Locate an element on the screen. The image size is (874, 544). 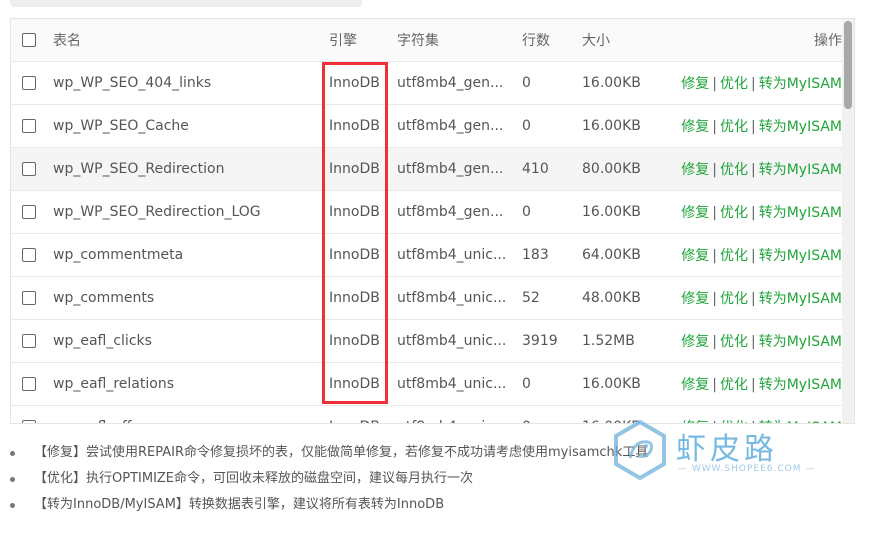
watermark-title: 虾皮路 is located at coordinates (727, 449).